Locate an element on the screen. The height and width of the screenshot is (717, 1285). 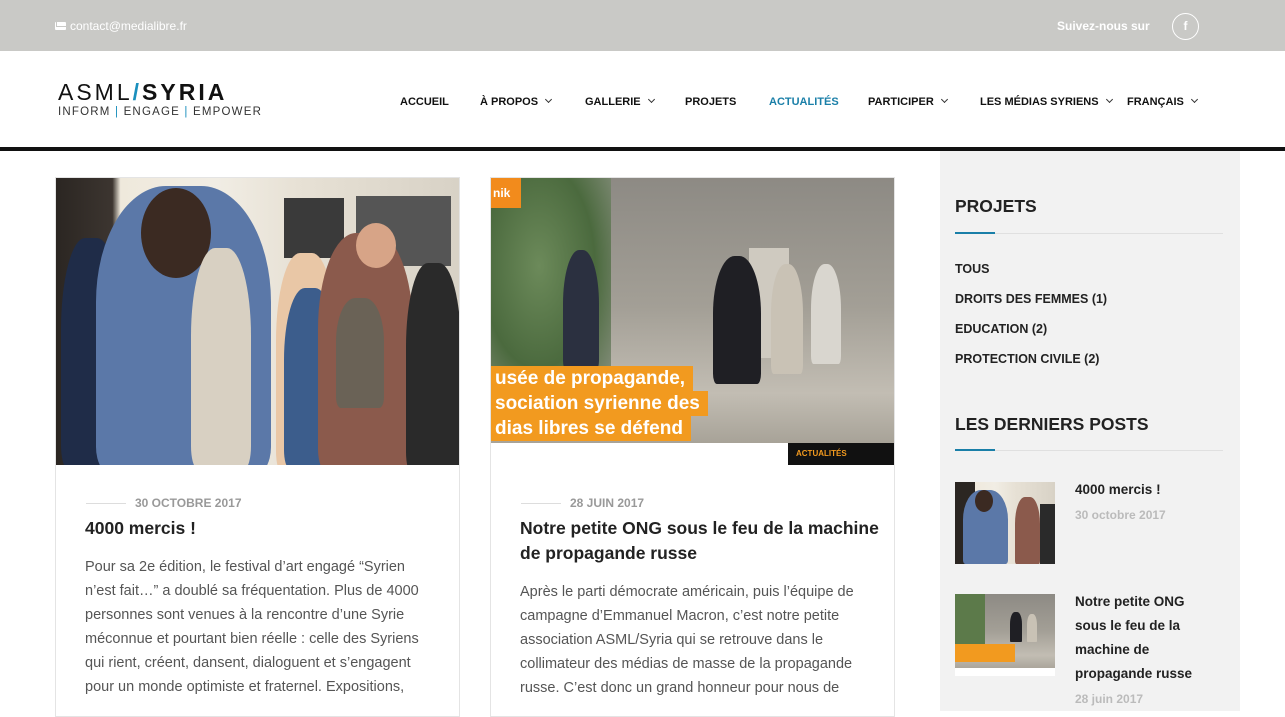
facebook-icon: f is located at coordinates (1185, 26).